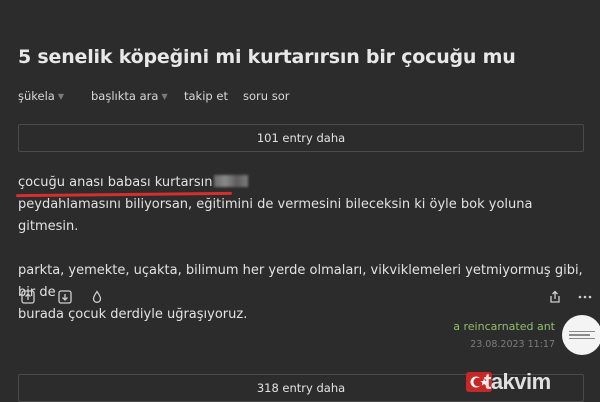  Describe the element at coordinates (28, 297) in the screenshot. I see `upvote-icon` at that location.